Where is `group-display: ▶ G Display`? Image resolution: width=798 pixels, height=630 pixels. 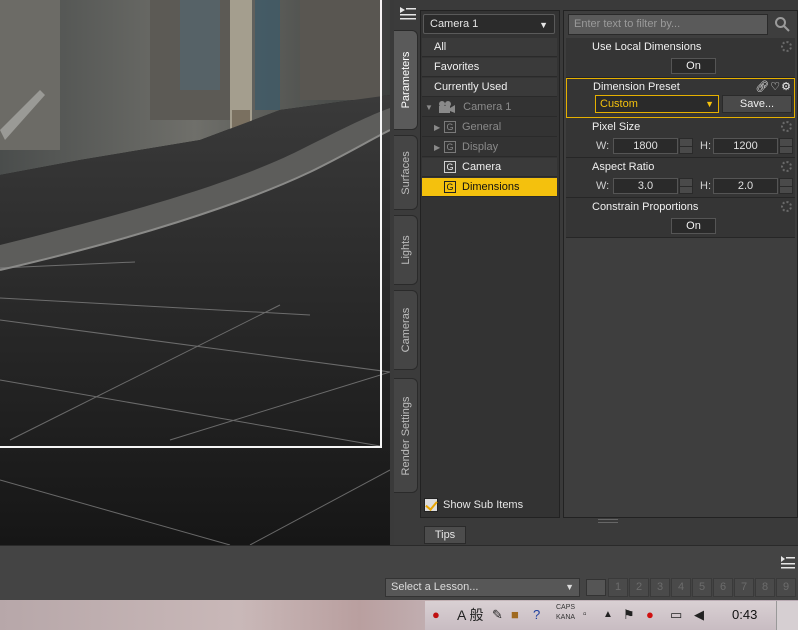 group-display: ▶ G Display is located at coordinates (489, 147).